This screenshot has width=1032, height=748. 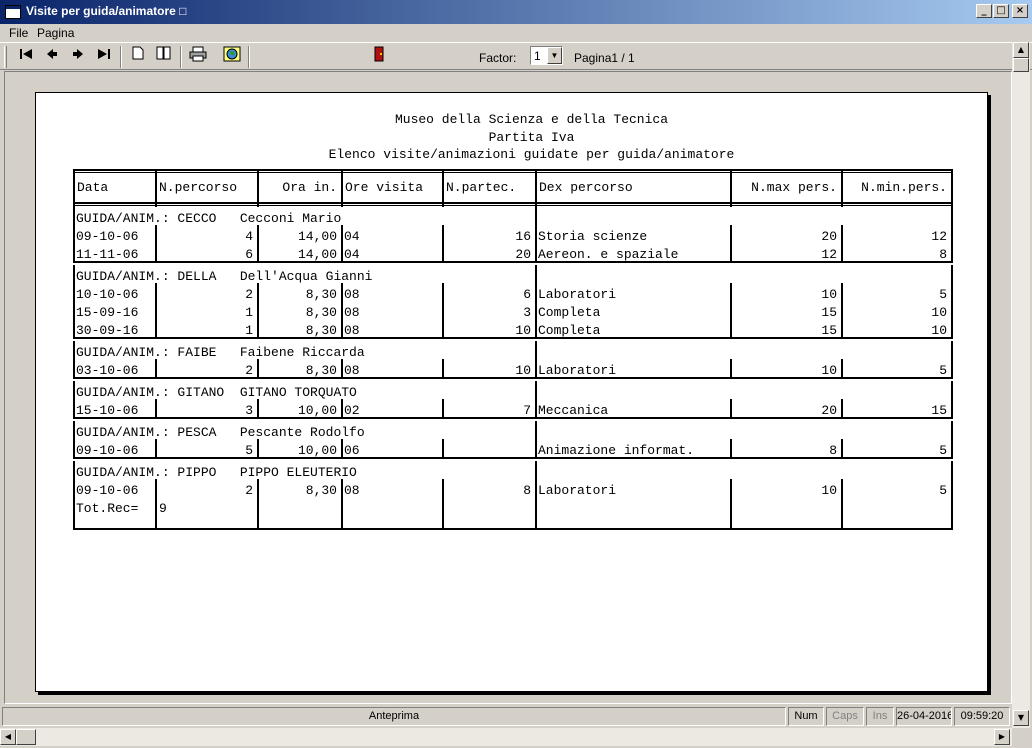 I want to click on menu-bar: File Pagina, so click(x=516, y=33).